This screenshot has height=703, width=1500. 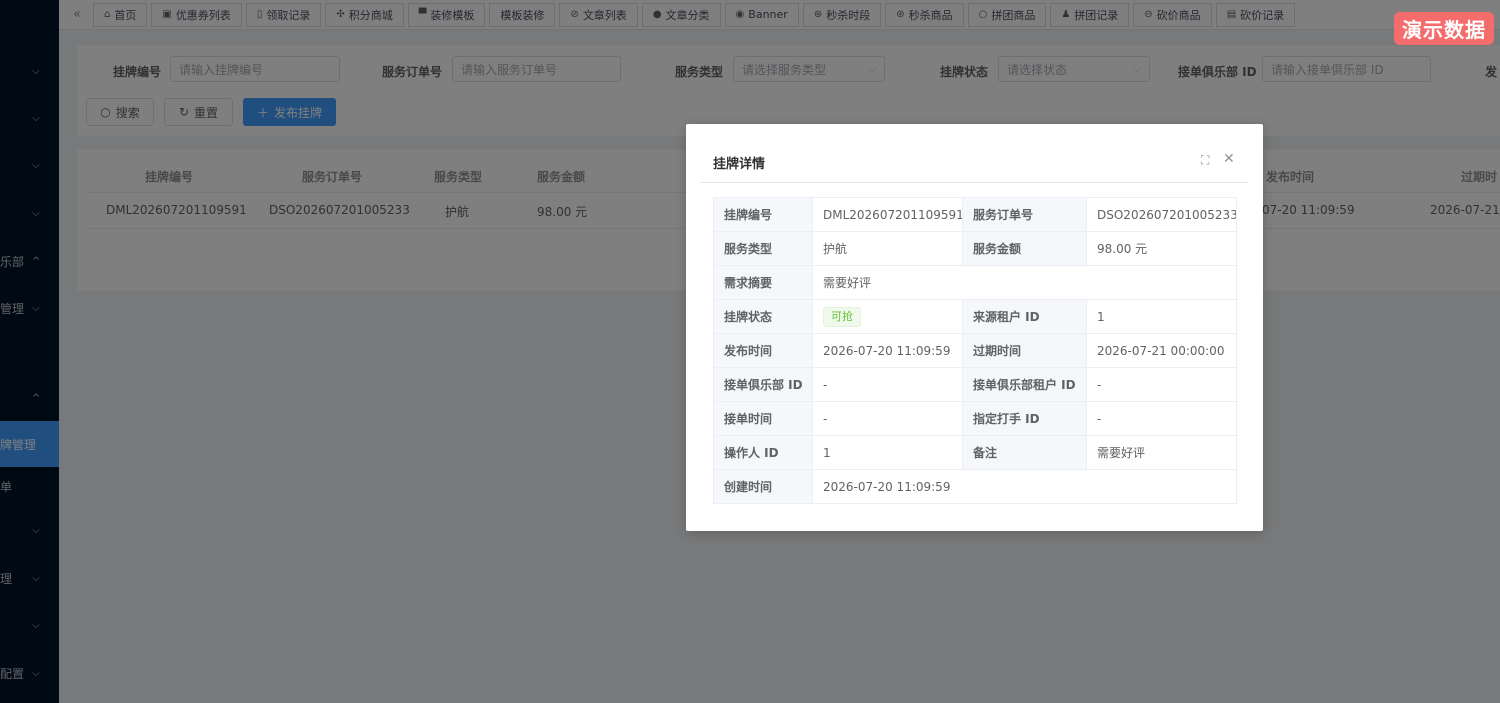 I want to click on detail-row: 接单俱乐部 ID - 接单俱乐部租户 ID -, so click(x=975, y=384).